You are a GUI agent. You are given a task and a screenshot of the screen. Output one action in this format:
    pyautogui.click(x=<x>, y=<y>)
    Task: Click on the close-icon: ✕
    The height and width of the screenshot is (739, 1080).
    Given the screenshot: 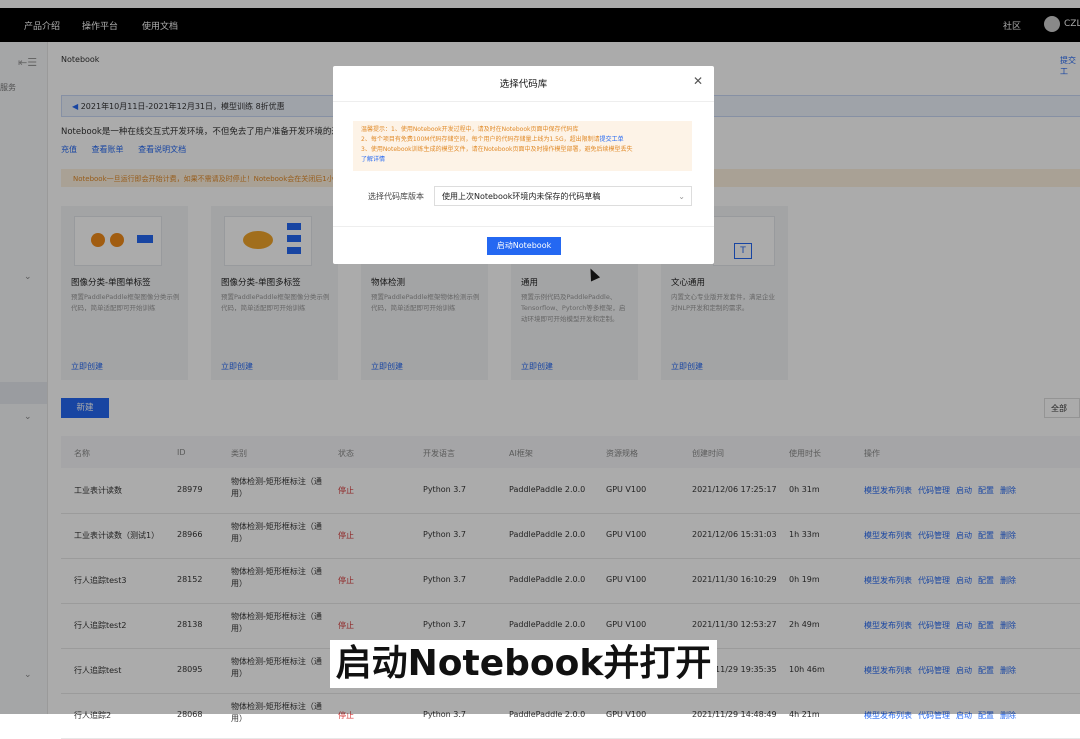 What is the action you would take?
    pyautogui.click(x=698, y=81)
    